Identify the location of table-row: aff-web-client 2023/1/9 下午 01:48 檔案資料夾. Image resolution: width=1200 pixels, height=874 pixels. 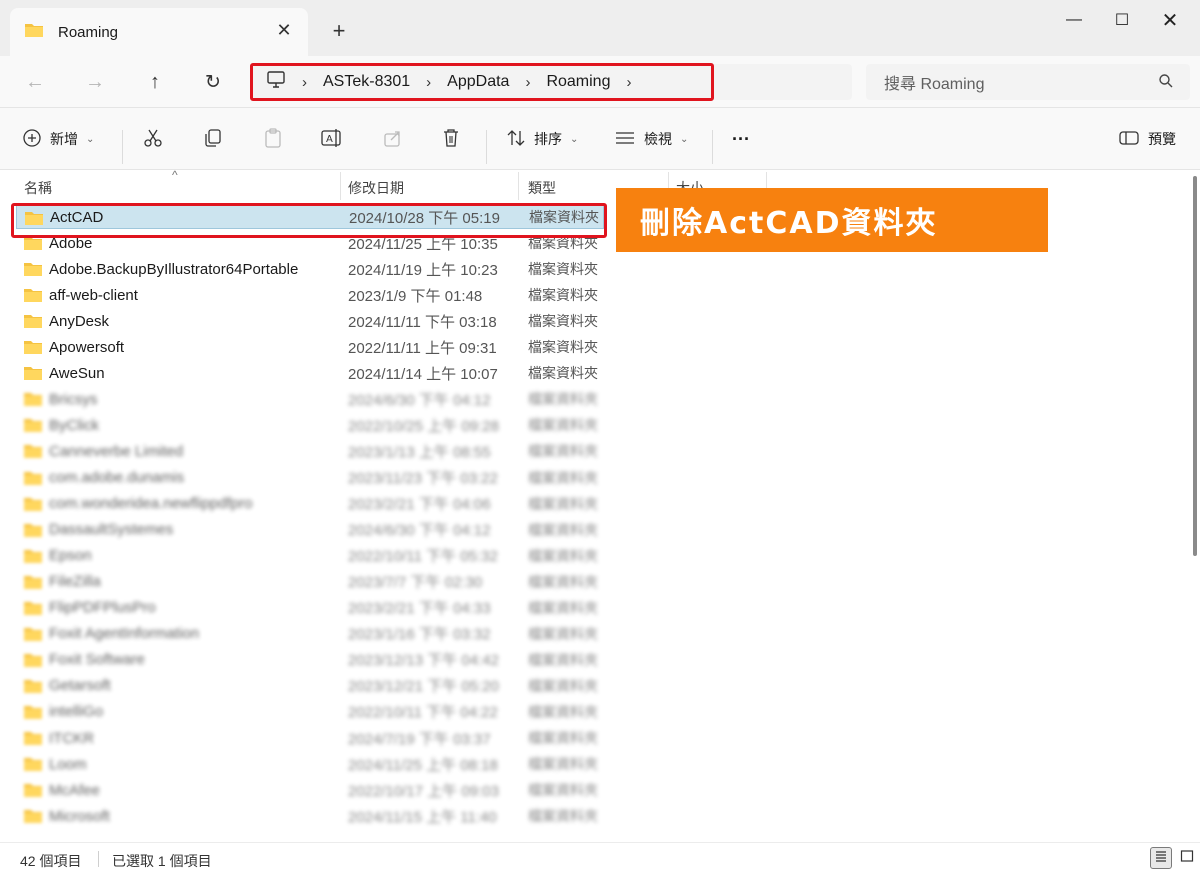
(310, 295).